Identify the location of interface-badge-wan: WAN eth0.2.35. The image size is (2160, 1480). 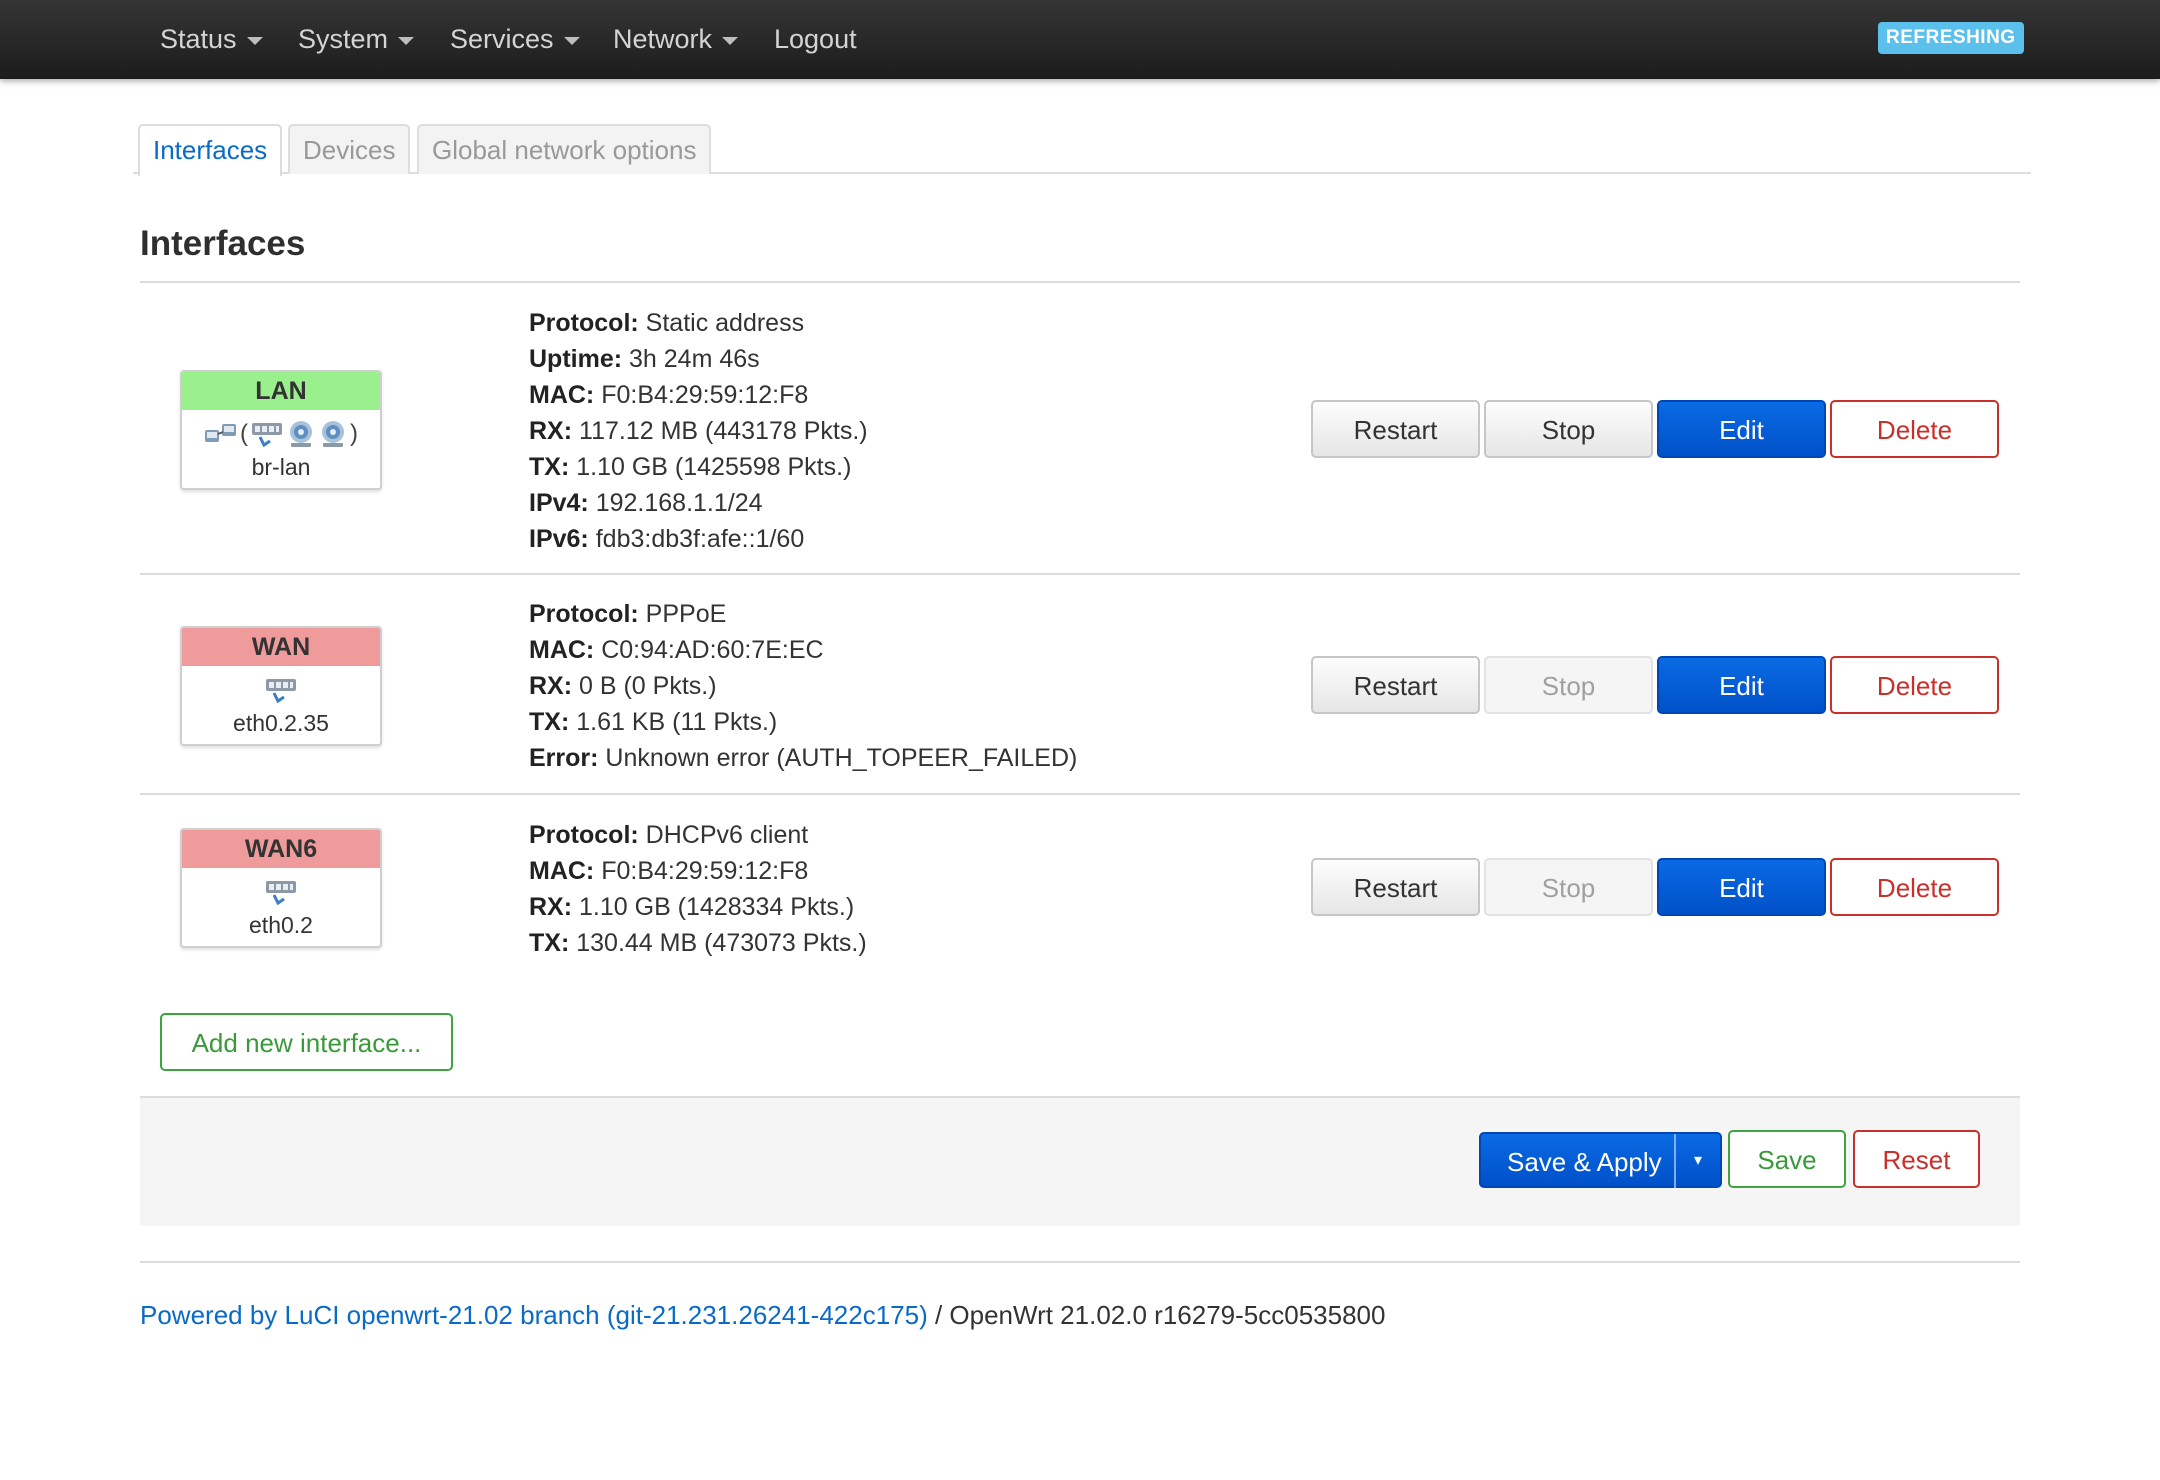
(281, 686).